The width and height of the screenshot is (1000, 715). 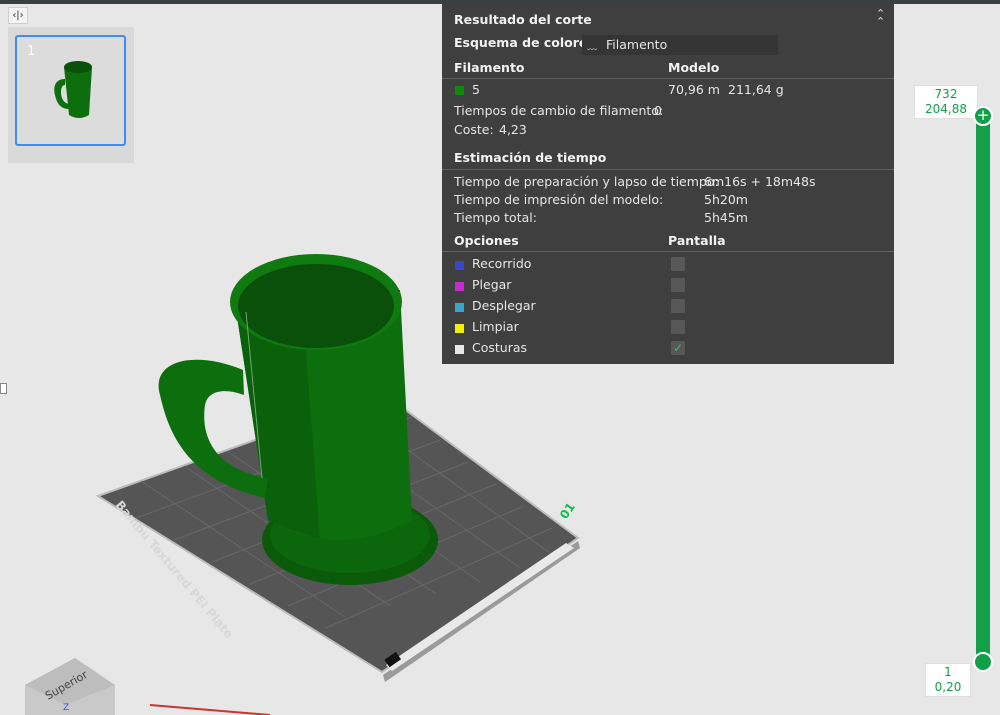 What do you see at coordinates (726, 199) in the screenshot?
I see `print-time-value: 5h20m` at bounding box center [726, 199].